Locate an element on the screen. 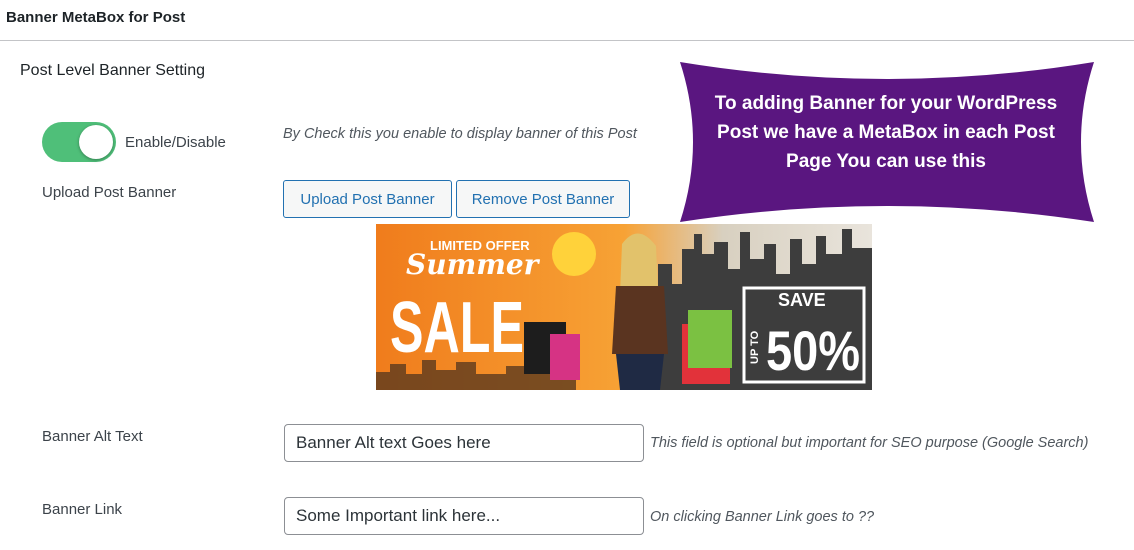  sun-icon is located at coordinates (574, 254).